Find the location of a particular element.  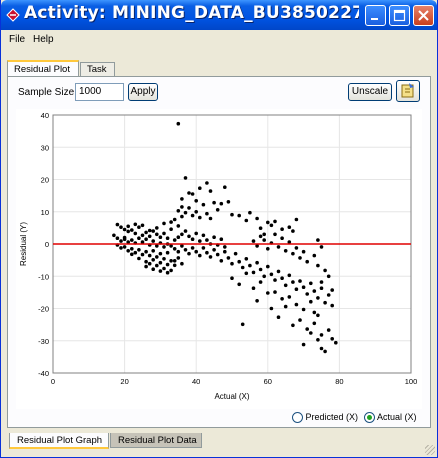

maximize-icon is located at coordinates (399, 15).